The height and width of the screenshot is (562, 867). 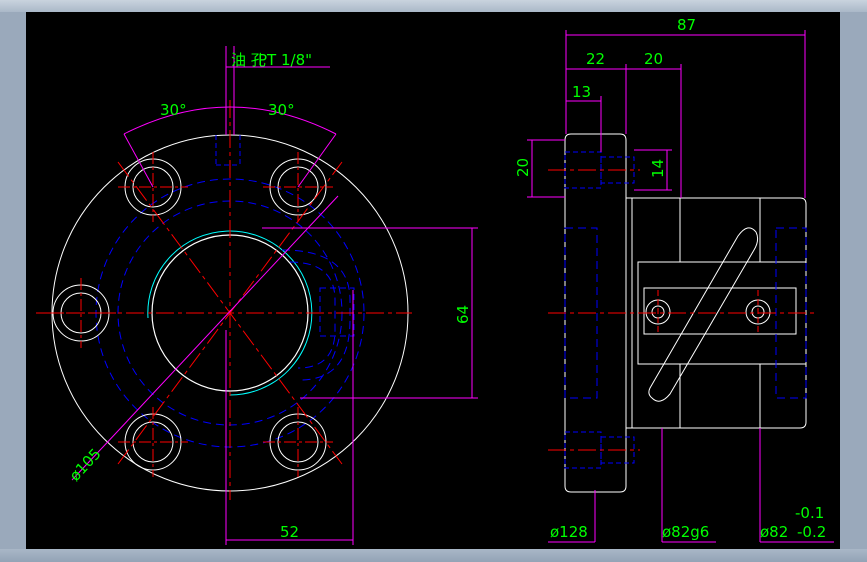 I want to click on angle-ext-left, so click(x=138, y=160).